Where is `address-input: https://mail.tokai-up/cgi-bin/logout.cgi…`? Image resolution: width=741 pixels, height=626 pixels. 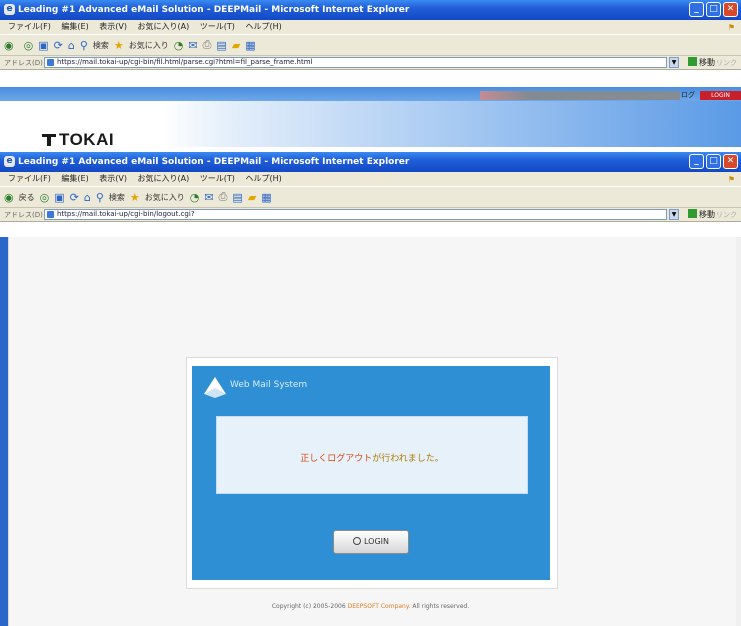
address-input: https://mail.tokai-up/cgi-bin/logout.cgi… is located at coordinates (355, 214).